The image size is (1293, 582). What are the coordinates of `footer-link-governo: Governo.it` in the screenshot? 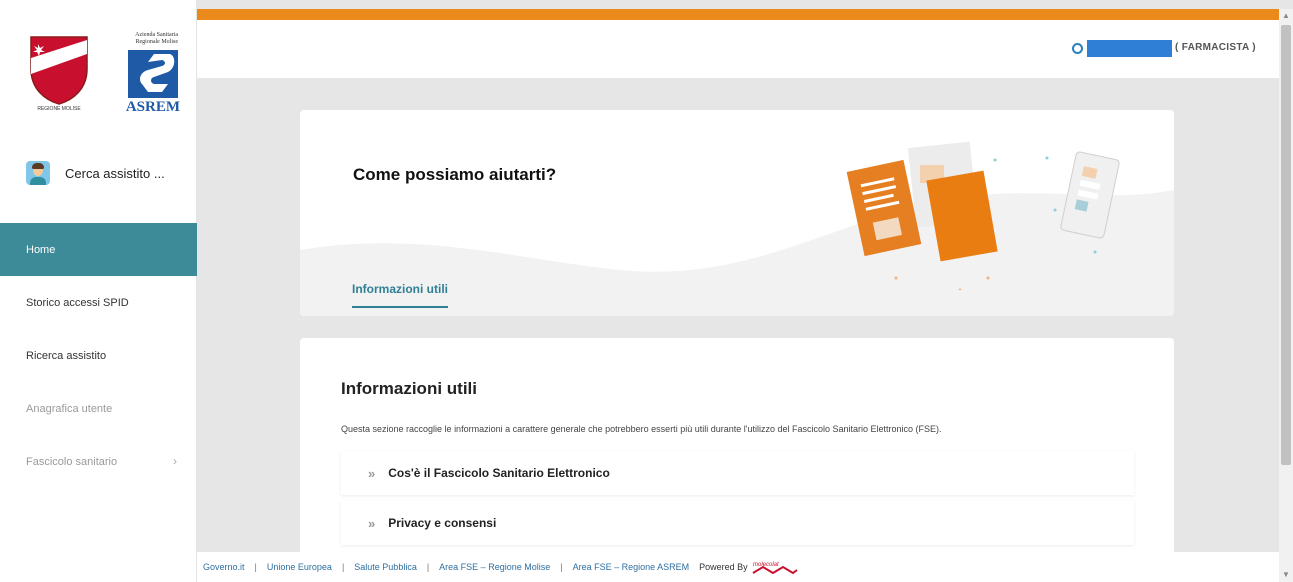 It's located at (224, 567).